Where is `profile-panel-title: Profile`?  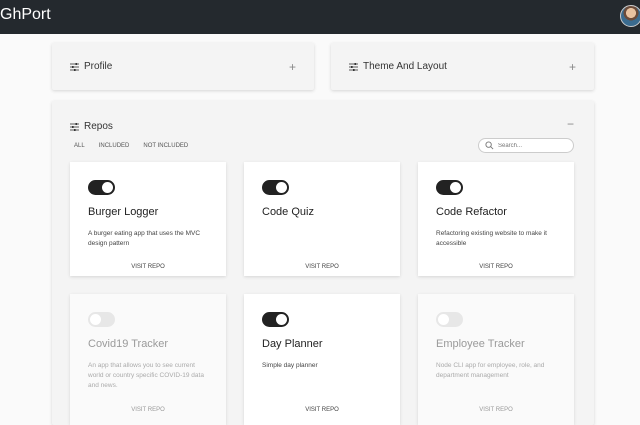 profile-panel-title: Profile is located at coordinates (98, 66).